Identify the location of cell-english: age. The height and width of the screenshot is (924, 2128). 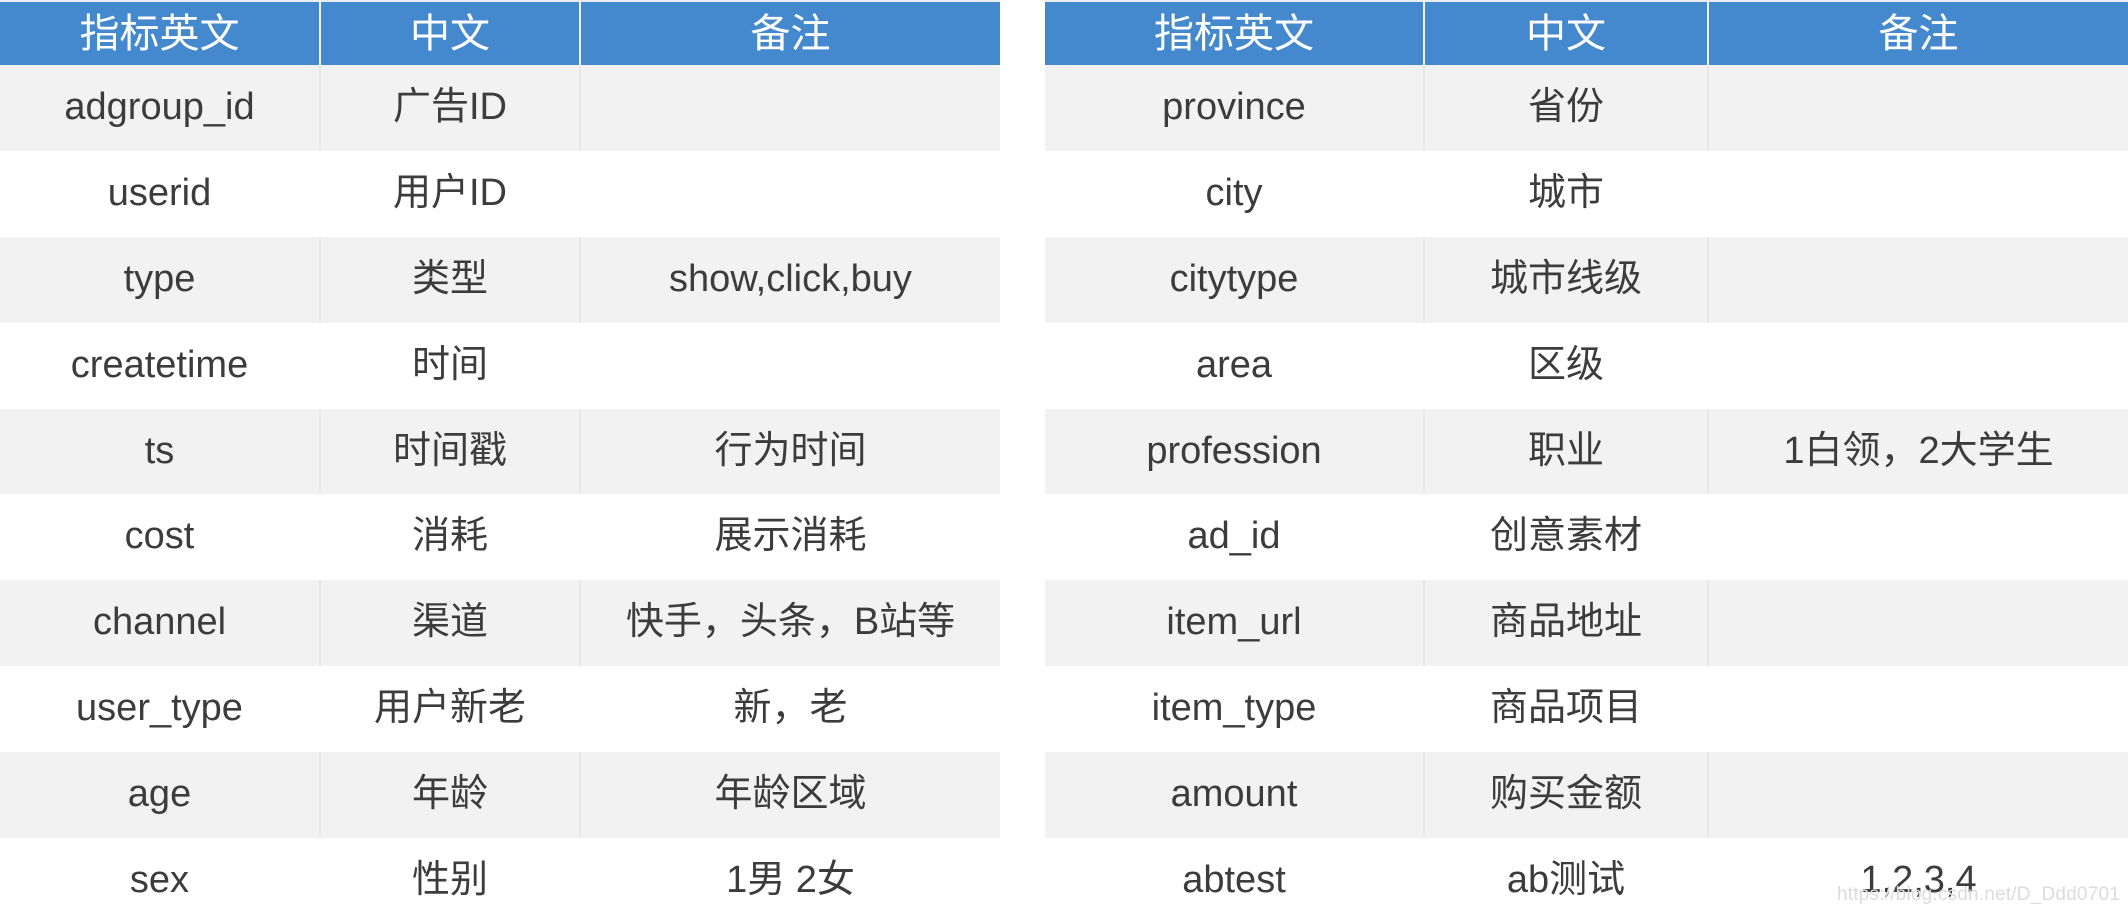
(160, 795).